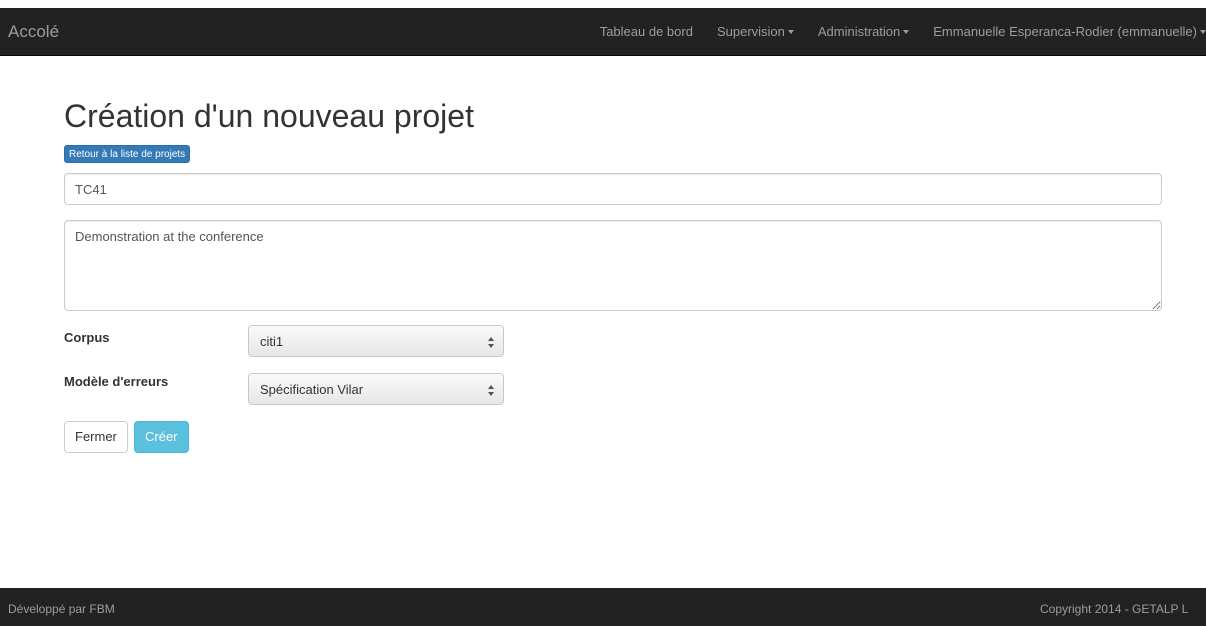 Image resolution: width=1206 pixels, height=626 pixels. What do you see at coordinates (750, 31) in the screenshot?
I see `nav-item-label: Supervision` at bounding box center [750, 31].